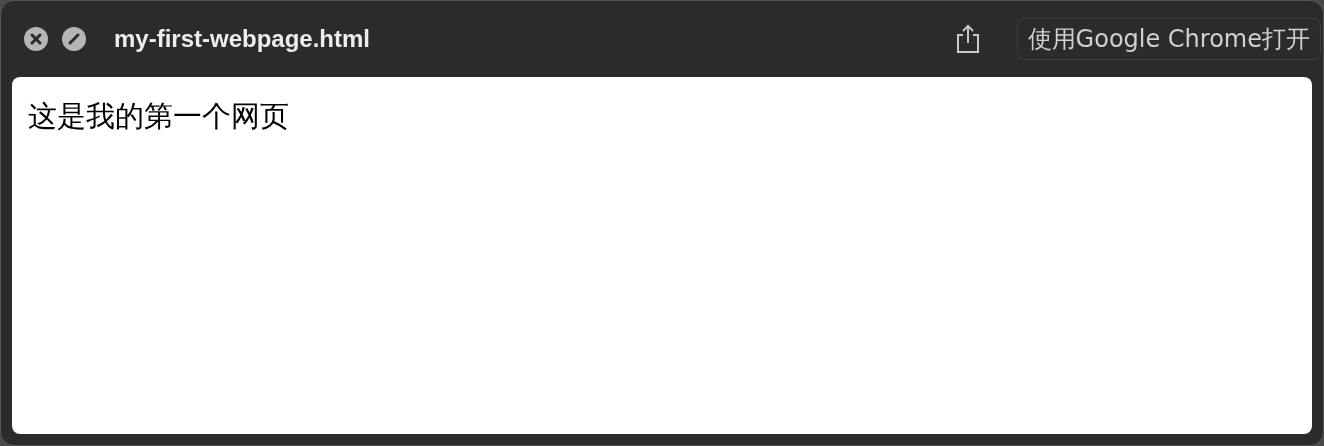  Describe the element at coordinates (36, 39) in the screenshot. I see `close-icon` at that location.